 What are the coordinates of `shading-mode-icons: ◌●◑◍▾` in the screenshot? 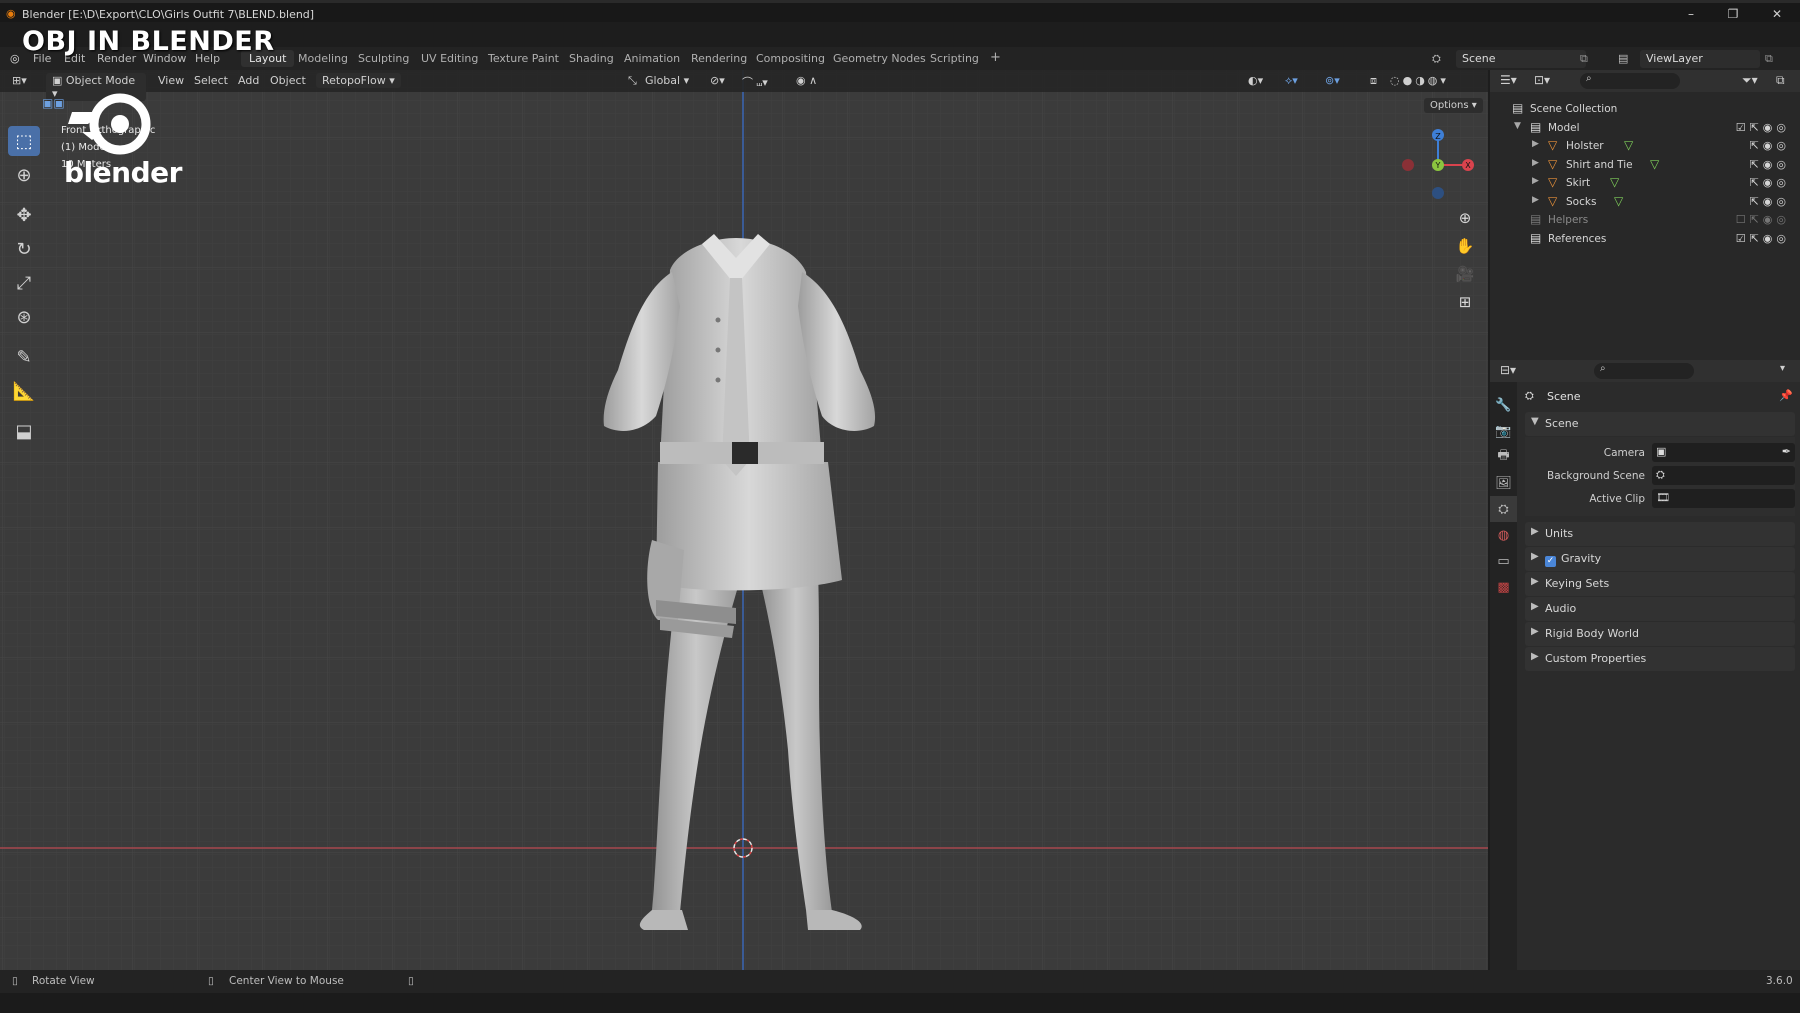 It's located at (1419, 80).